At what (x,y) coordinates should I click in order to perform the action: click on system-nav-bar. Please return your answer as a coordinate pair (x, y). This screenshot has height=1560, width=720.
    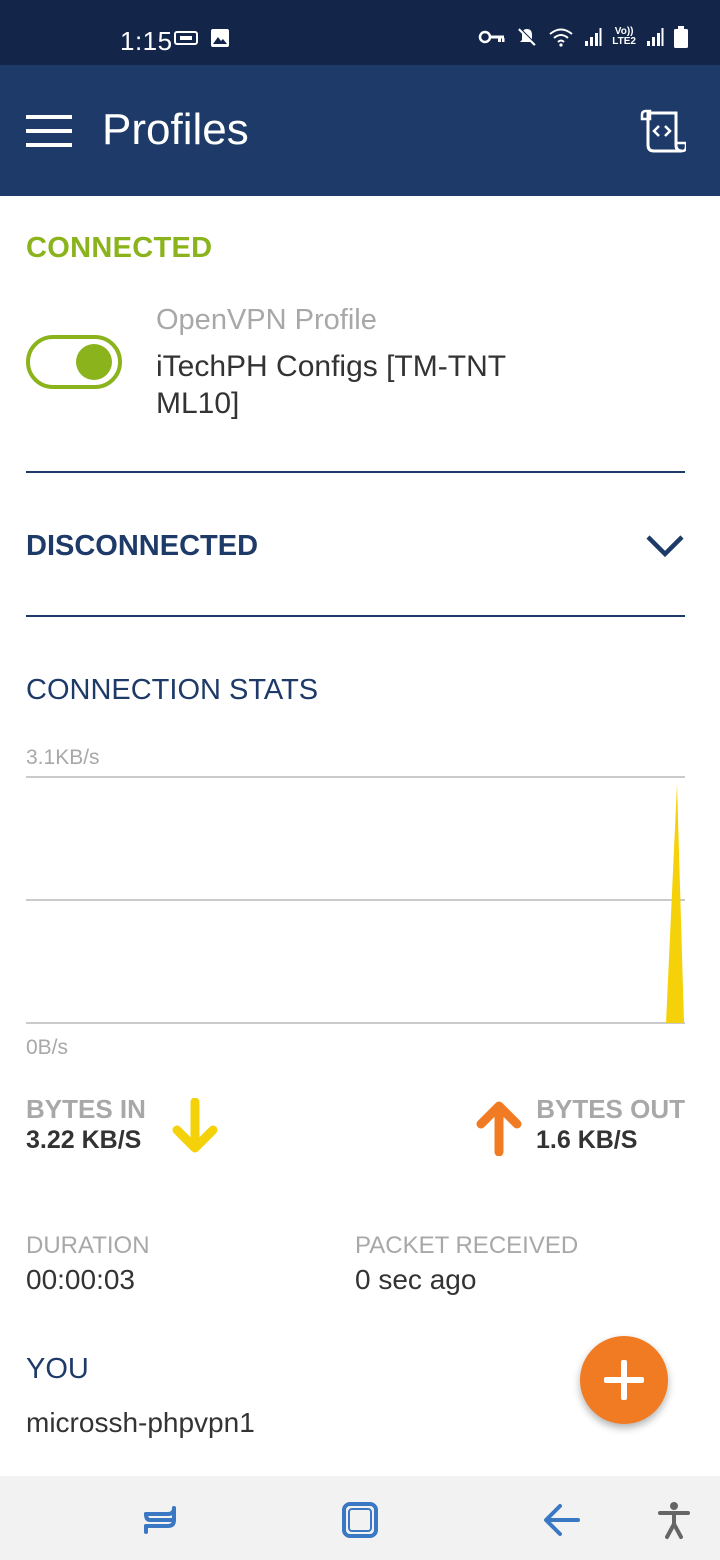
    Looking at the image, I should click on (360, 1518).